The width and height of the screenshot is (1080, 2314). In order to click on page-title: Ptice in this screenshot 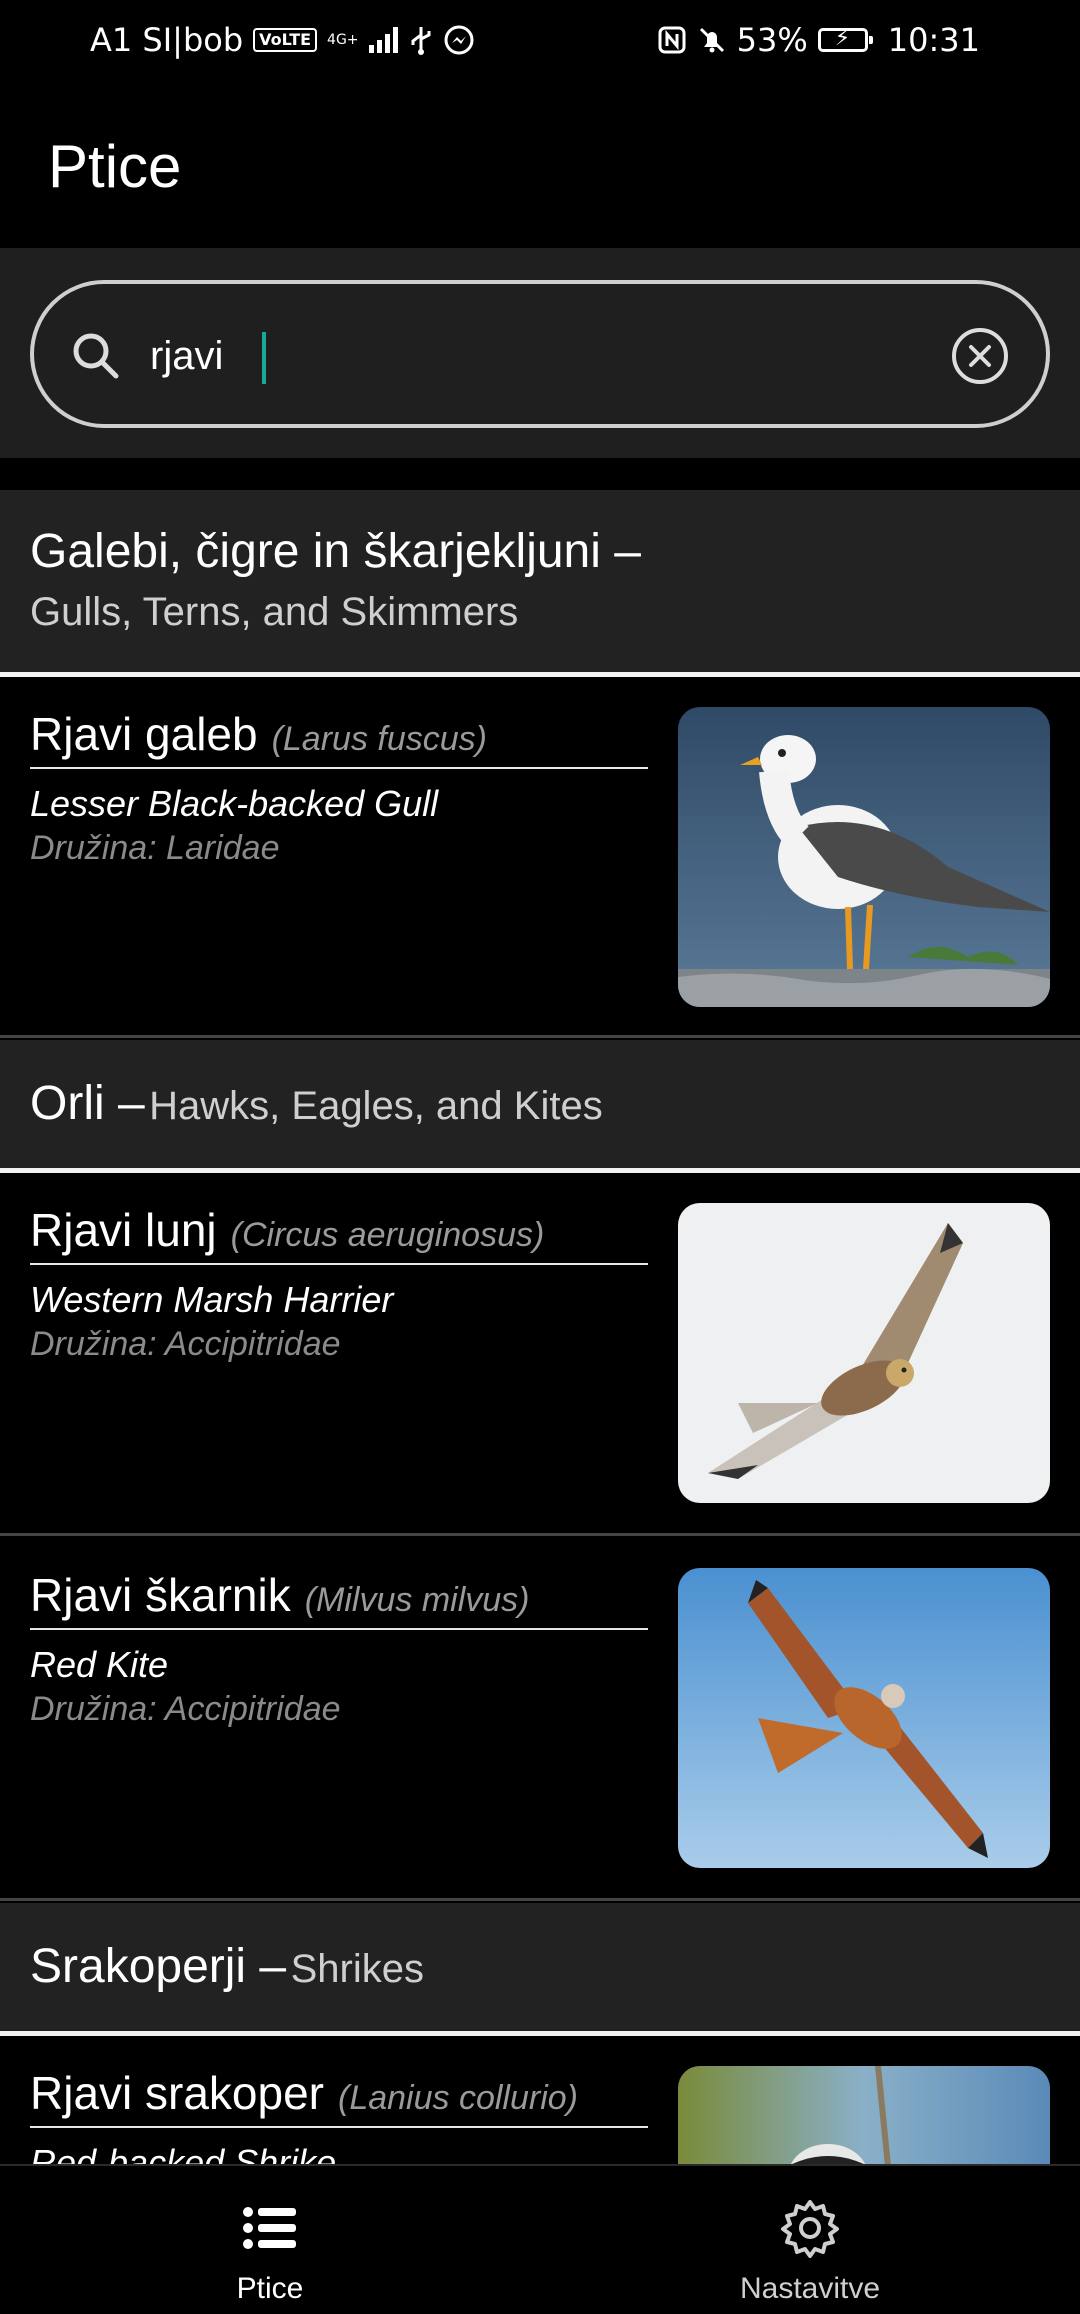, I will do `click(115, 166)`.